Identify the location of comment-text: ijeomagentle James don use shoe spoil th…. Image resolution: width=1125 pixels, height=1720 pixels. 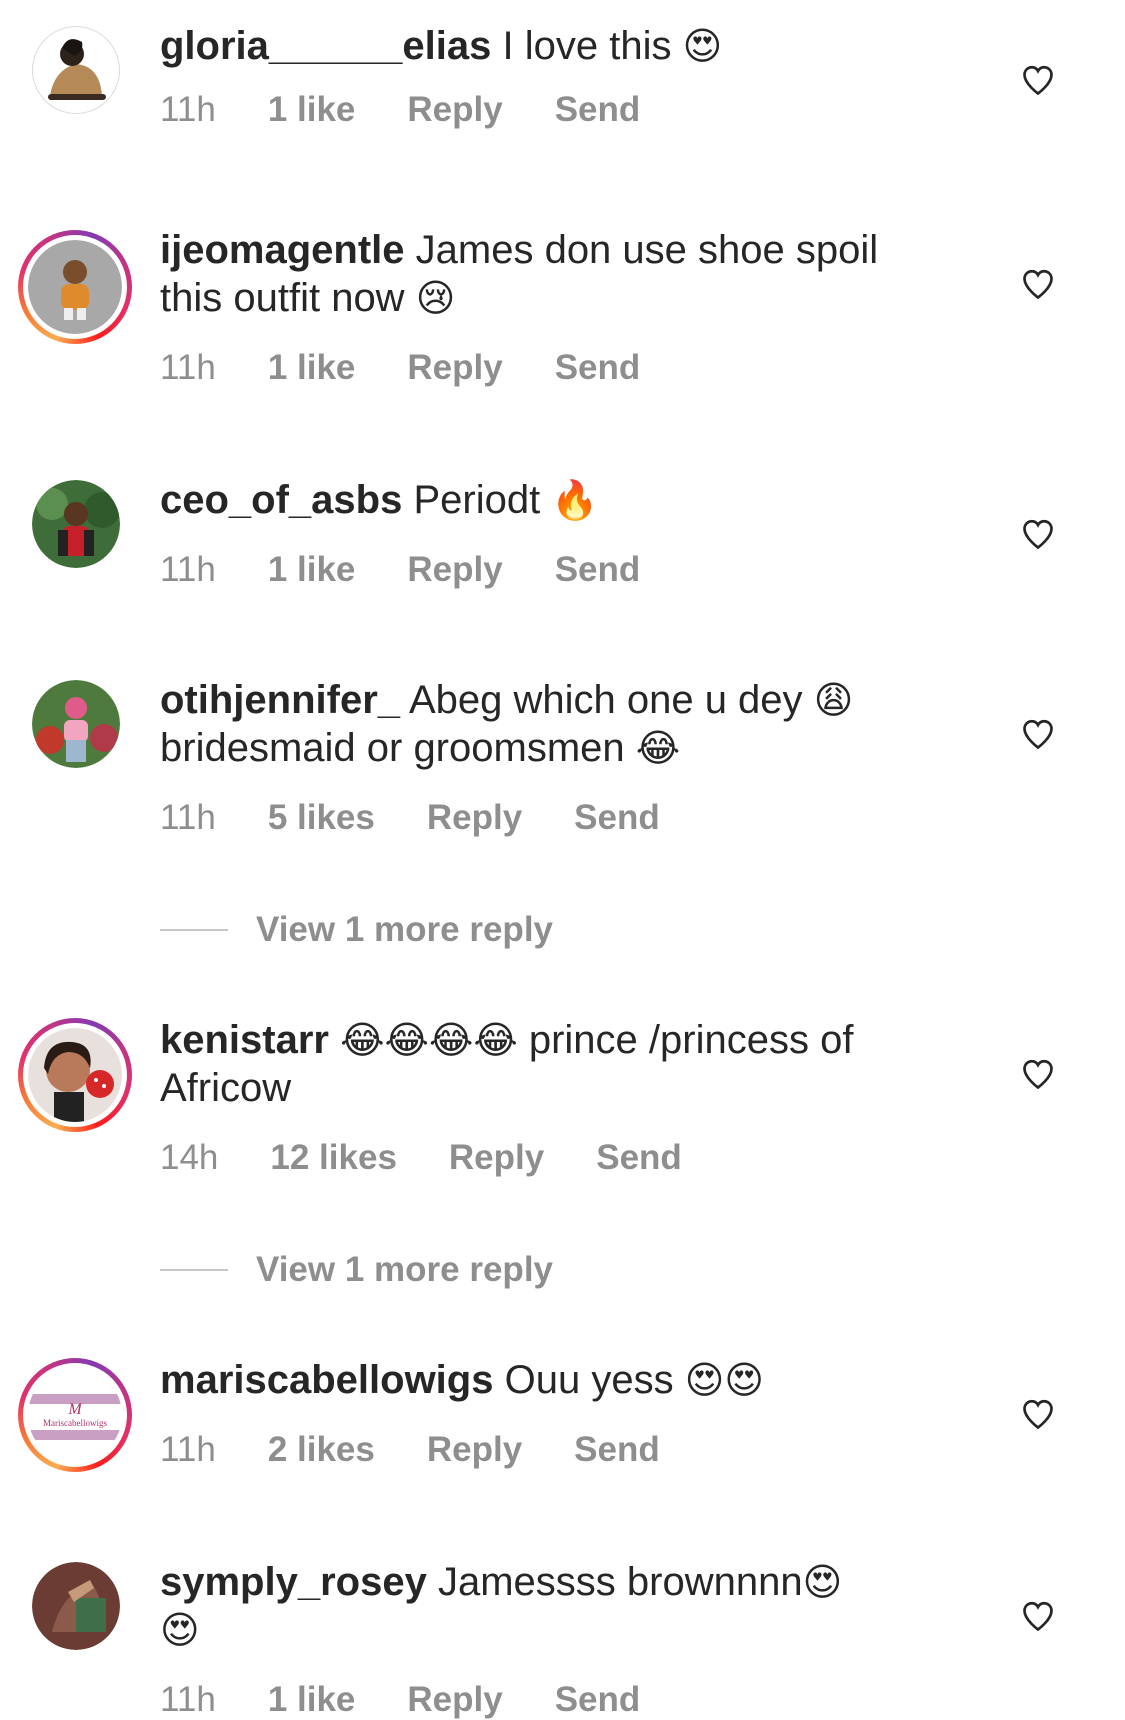
(555, 274).